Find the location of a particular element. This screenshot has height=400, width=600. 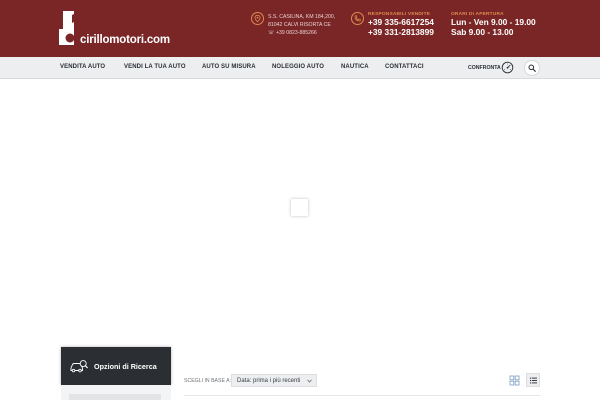

address-line-2: 81042 CALVI RISORTA CE is located at coordinates (299, 25).